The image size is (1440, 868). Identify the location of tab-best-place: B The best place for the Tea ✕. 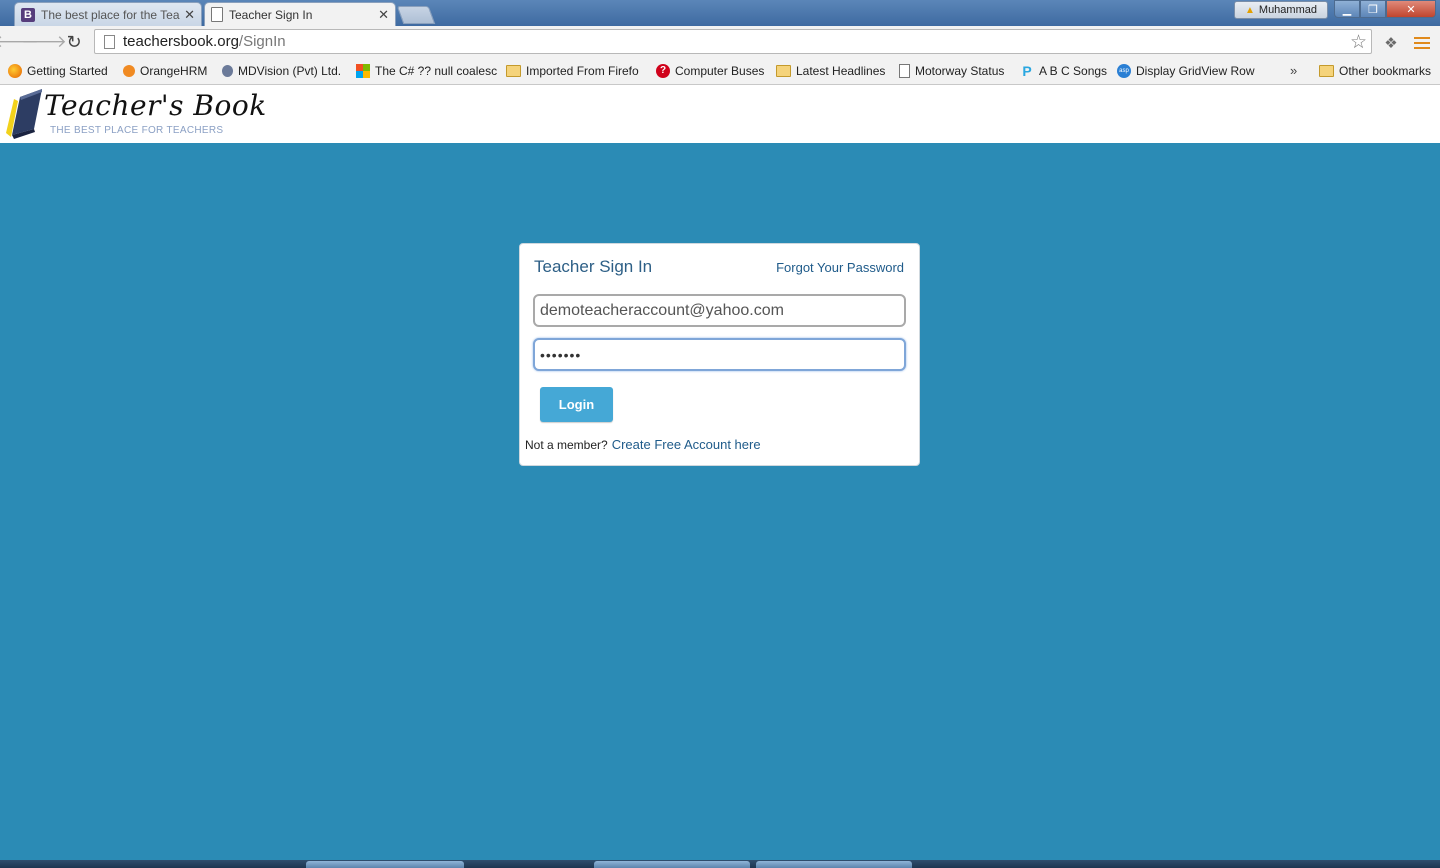
(108, 14).